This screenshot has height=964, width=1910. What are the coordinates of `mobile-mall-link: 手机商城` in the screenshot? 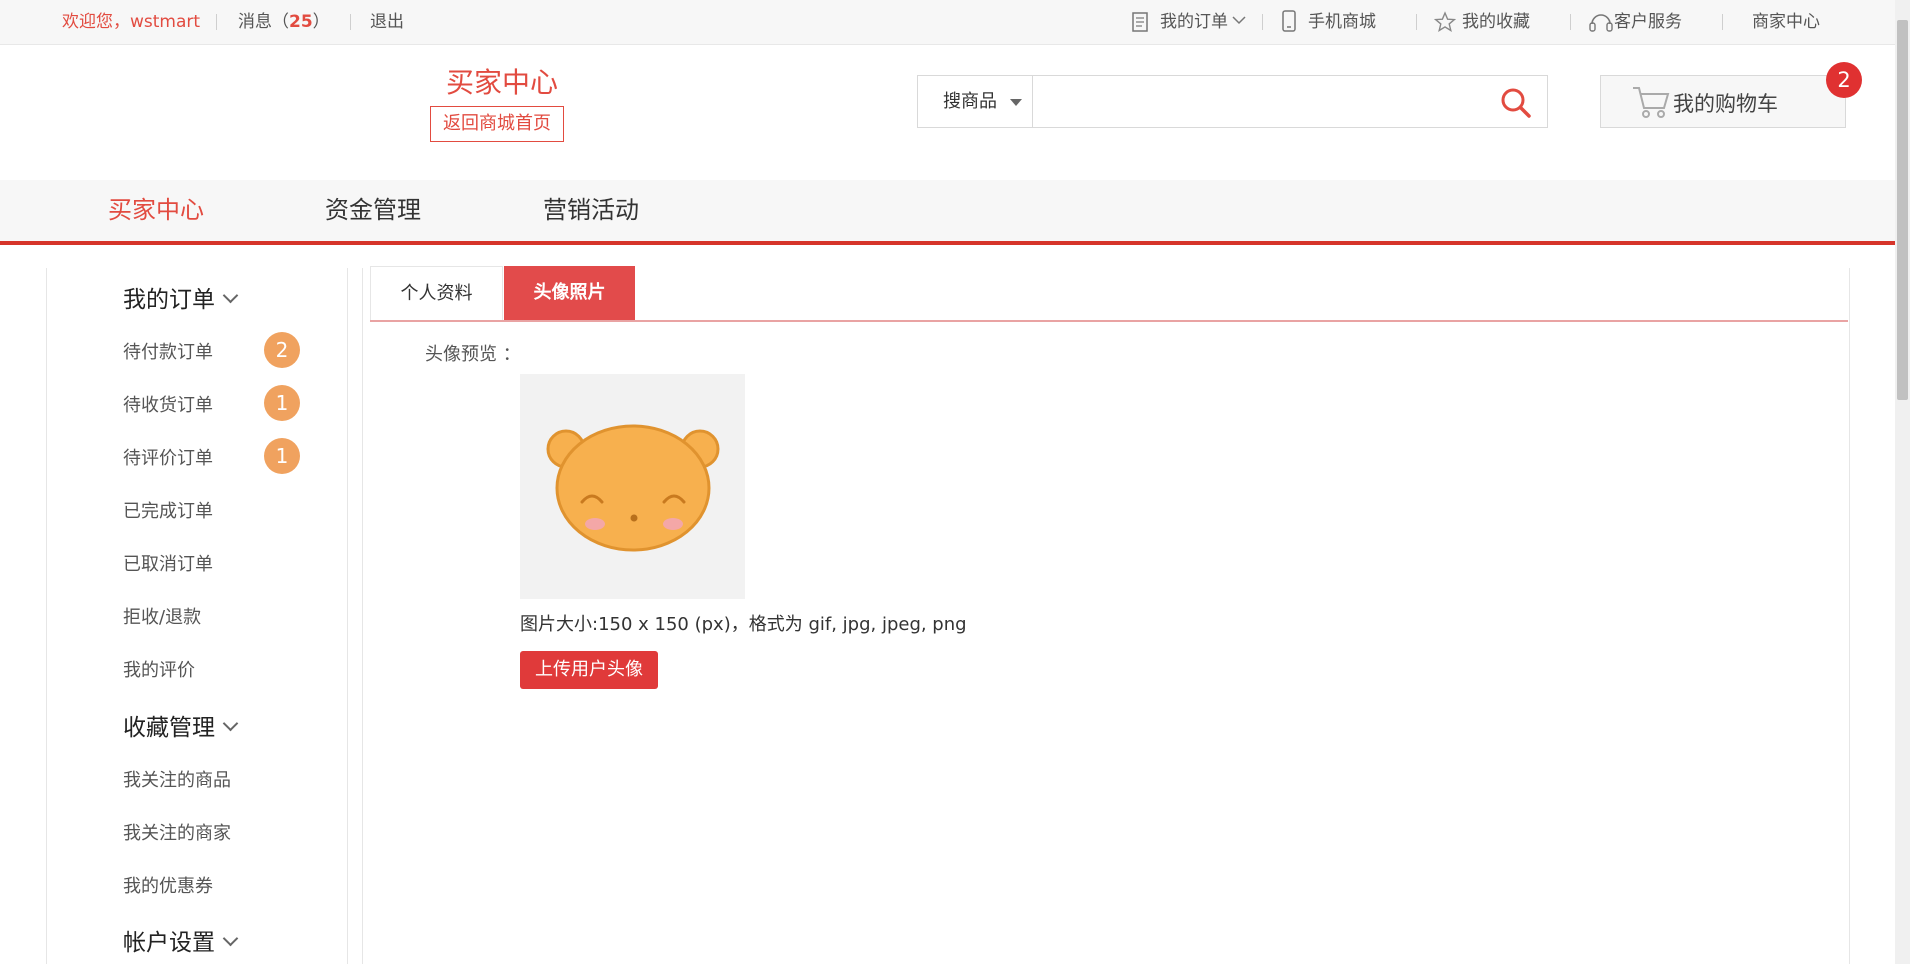 It's located at (1342, 22).